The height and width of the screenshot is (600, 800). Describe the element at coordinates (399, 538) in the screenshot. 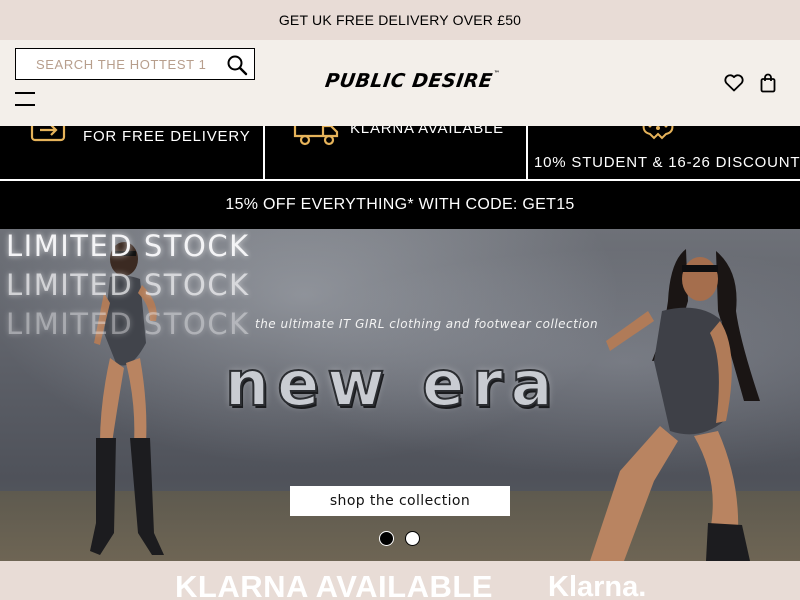

I see `carousel-dots` at that location.